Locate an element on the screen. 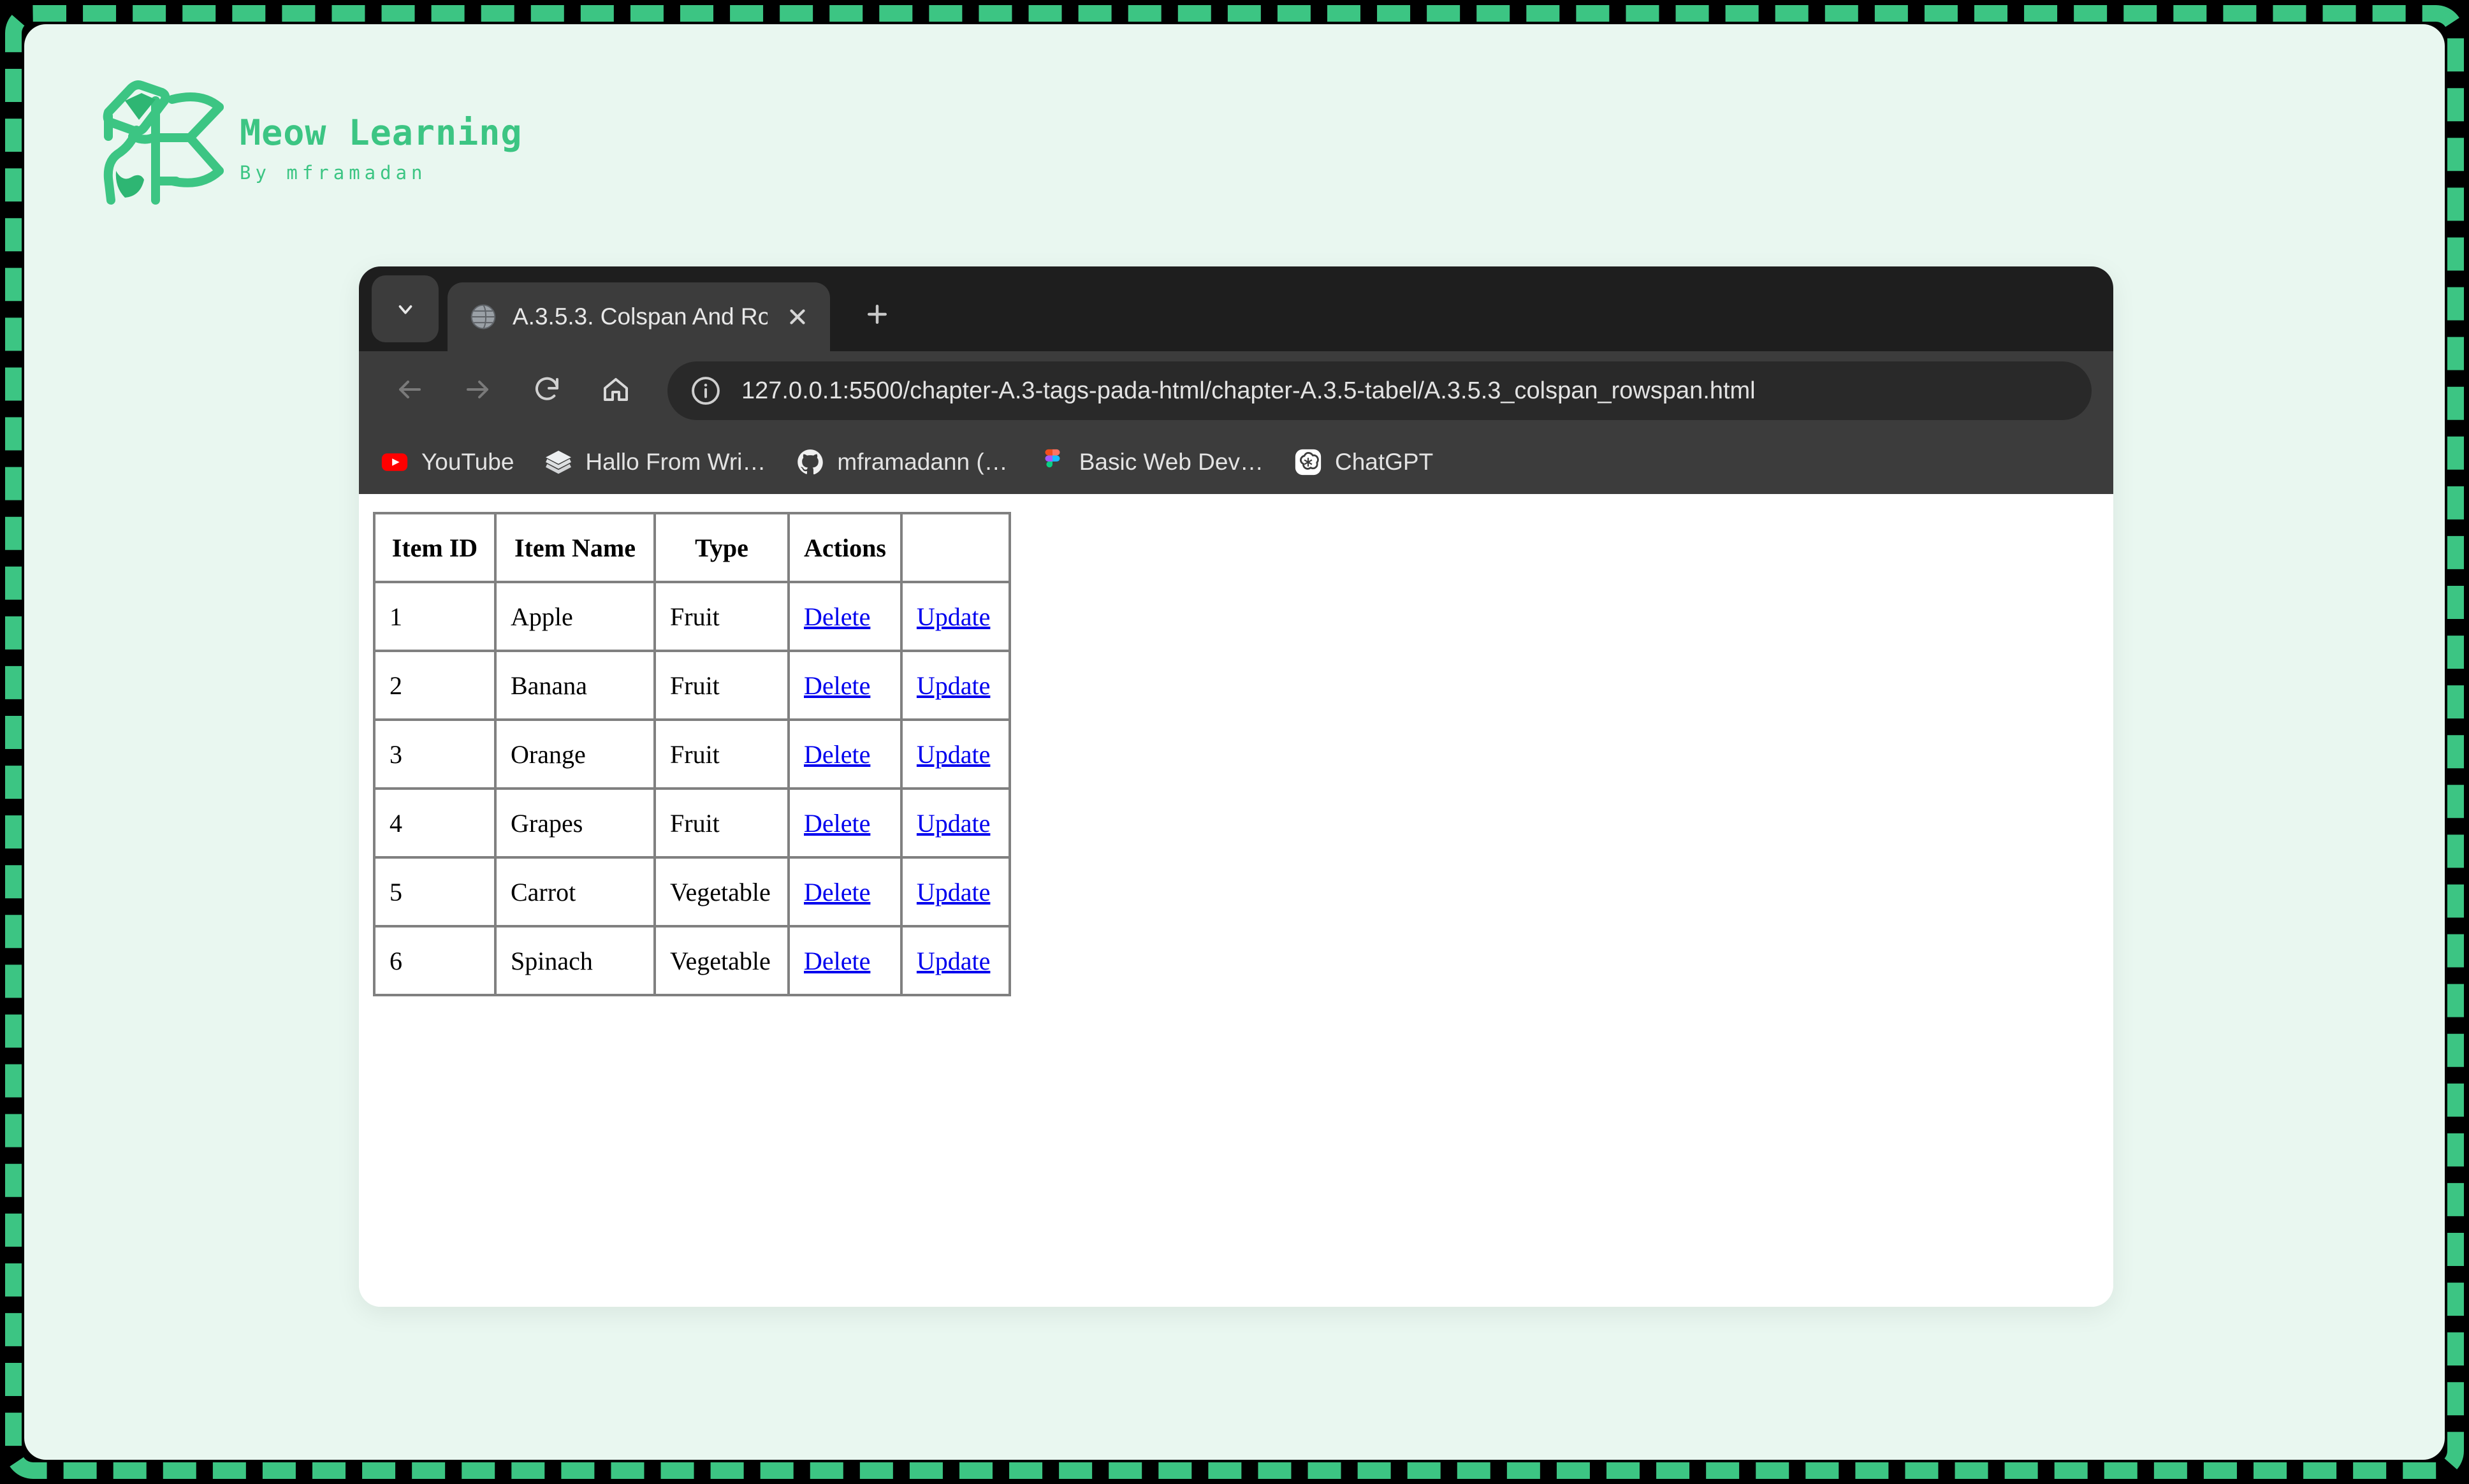 Image resolution: width=2469 pixels, height=1484 pixels. brand-header: Meow Learning By mframadan is located at coordinates (308, 142).